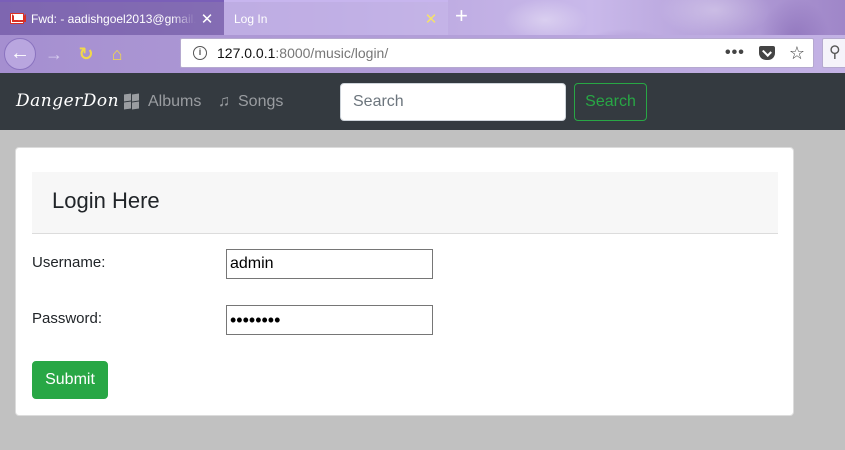 This screenshot has width=845, height=450. What do you see at coordinates (655, 17) in the screenshot?
I see `theme-decoration` at bounding box center [655, 17].